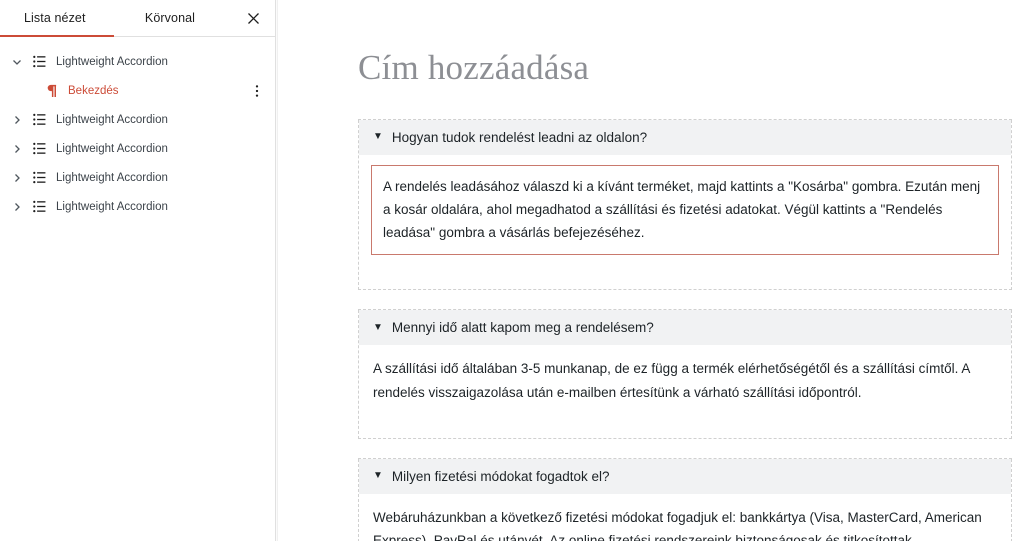  I want to click on tab-list-view-label: Lista nézet, so click(55, 18).